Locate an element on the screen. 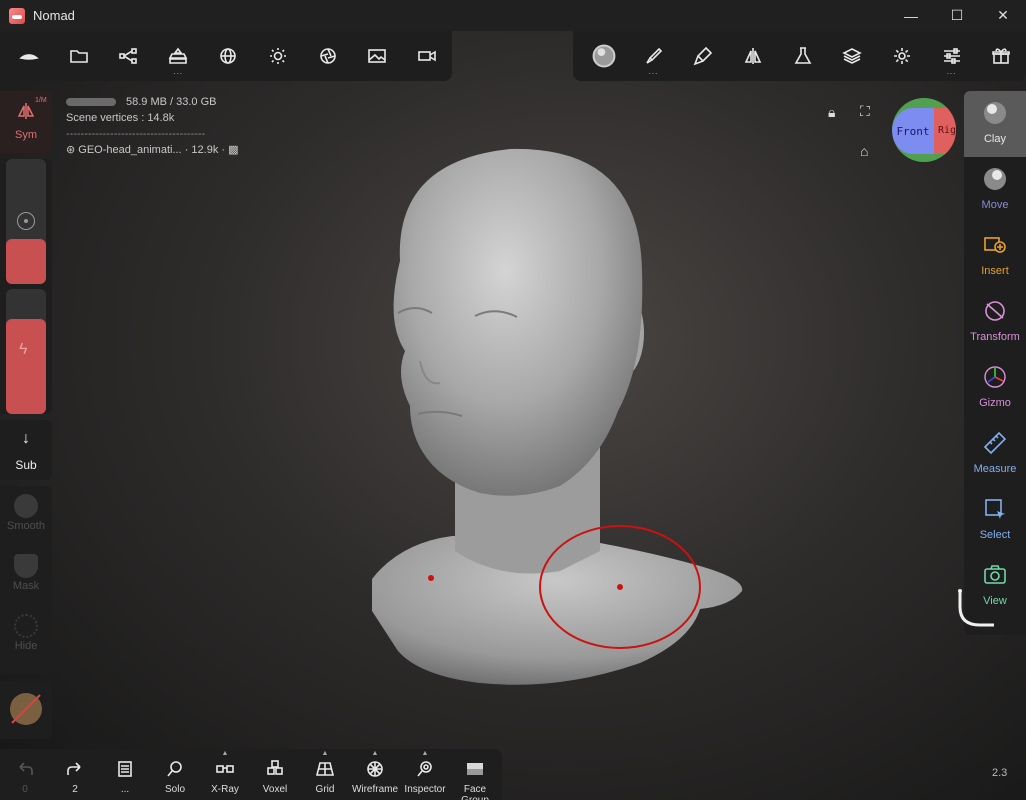 This screenshot has width=1026, height=800. primitives-icon is located at coordinates (178, 55).